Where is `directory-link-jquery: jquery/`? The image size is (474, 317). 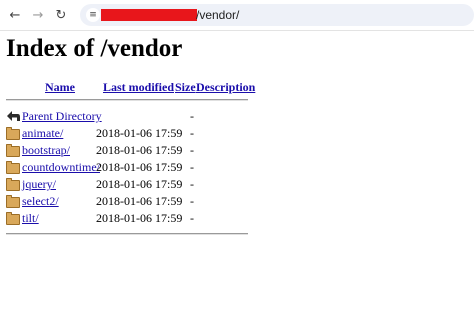
directory-link-jquery: jquery/ is located at coordinates (39, 184).